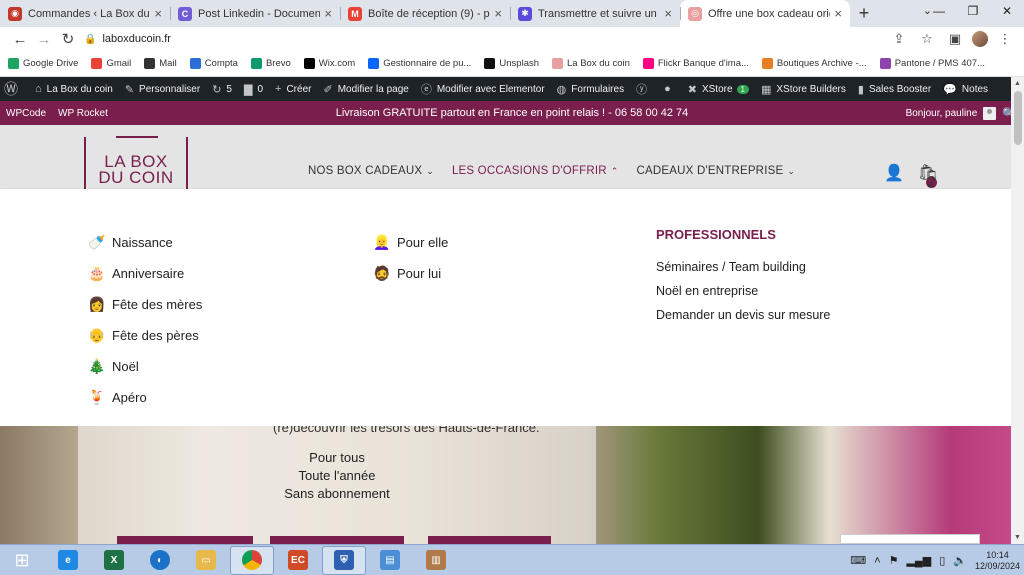 This screenshot has width=1024, height=575. What do you see at coordinates (222, 89) in the screenshot?
I see `wp-updates: ↻ 5` at bounding box center [222, 89].